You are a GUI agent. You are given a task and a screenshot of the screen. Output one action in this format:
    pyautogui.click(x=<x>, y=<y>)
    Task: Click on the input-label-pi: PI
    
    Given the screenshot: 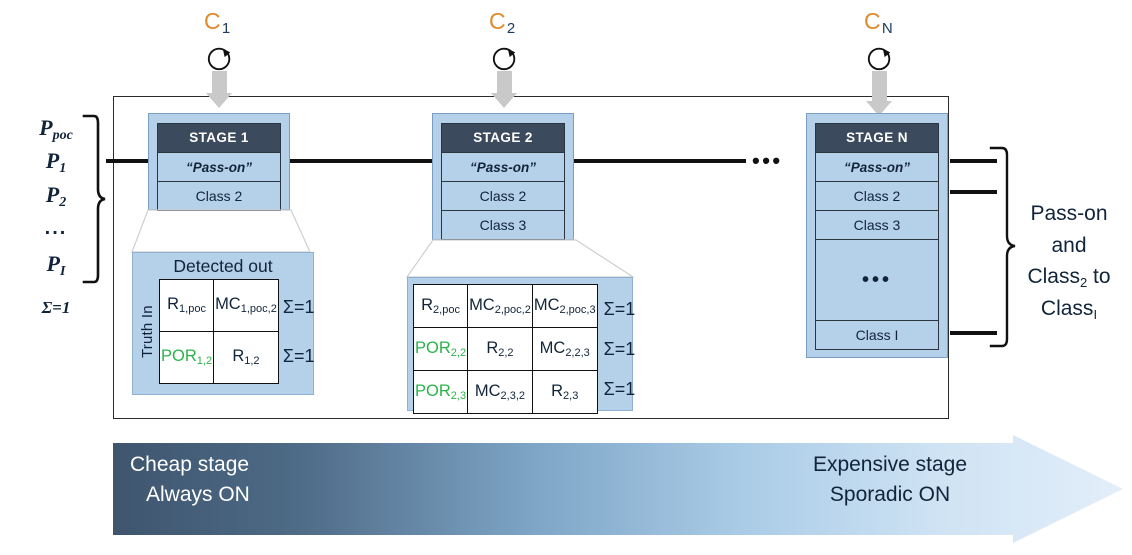 What is the action you would take?
    pyautogui.click(x=56, y=265)
    